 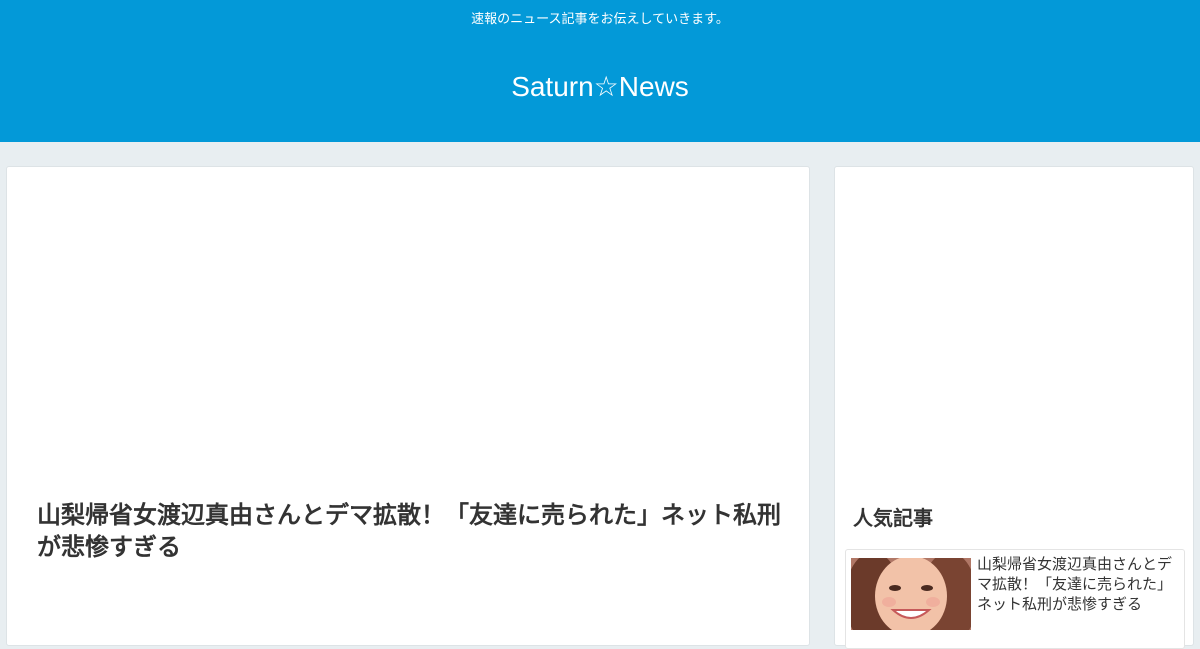 I want to click on thumbnail-photo, so click(x=911, y=594).